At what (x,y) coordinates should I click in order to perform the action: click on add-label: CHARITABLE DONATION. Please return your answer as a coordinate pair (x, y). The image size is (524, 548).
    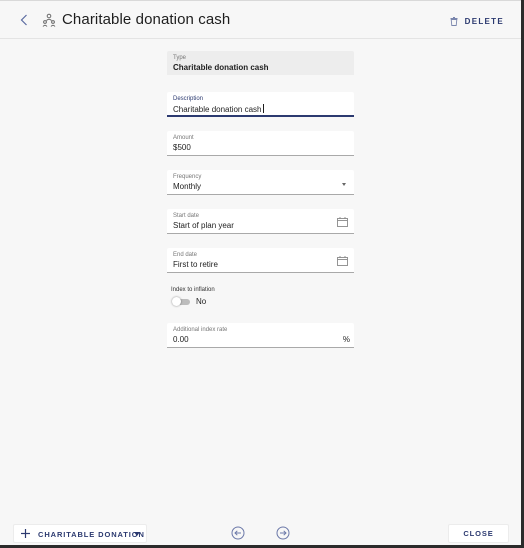
    Looking at the image, I should click on (91, 534).